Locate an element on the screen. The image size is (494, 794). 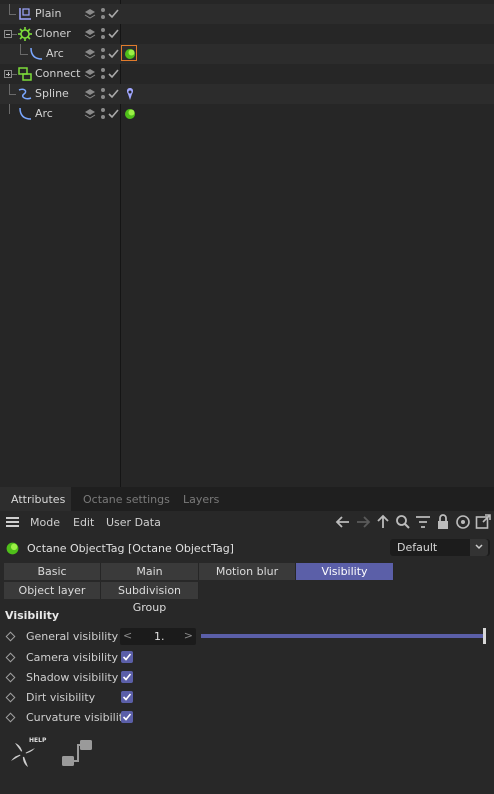
menu-mode: Mode is located at coordinates (45, 522).